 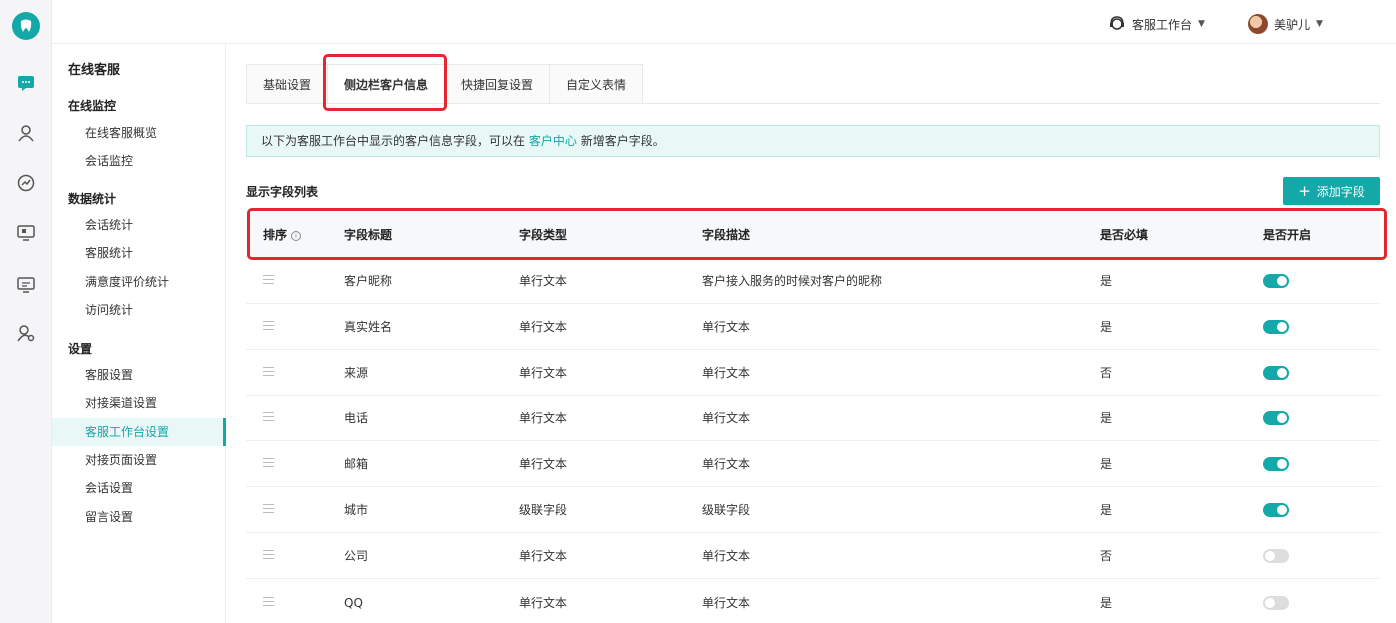 What do you see at coordinates (596, 84) in the screenshot?
I see `tab-custom-emoji: 自定义表情` at bounding box center [596, 84].